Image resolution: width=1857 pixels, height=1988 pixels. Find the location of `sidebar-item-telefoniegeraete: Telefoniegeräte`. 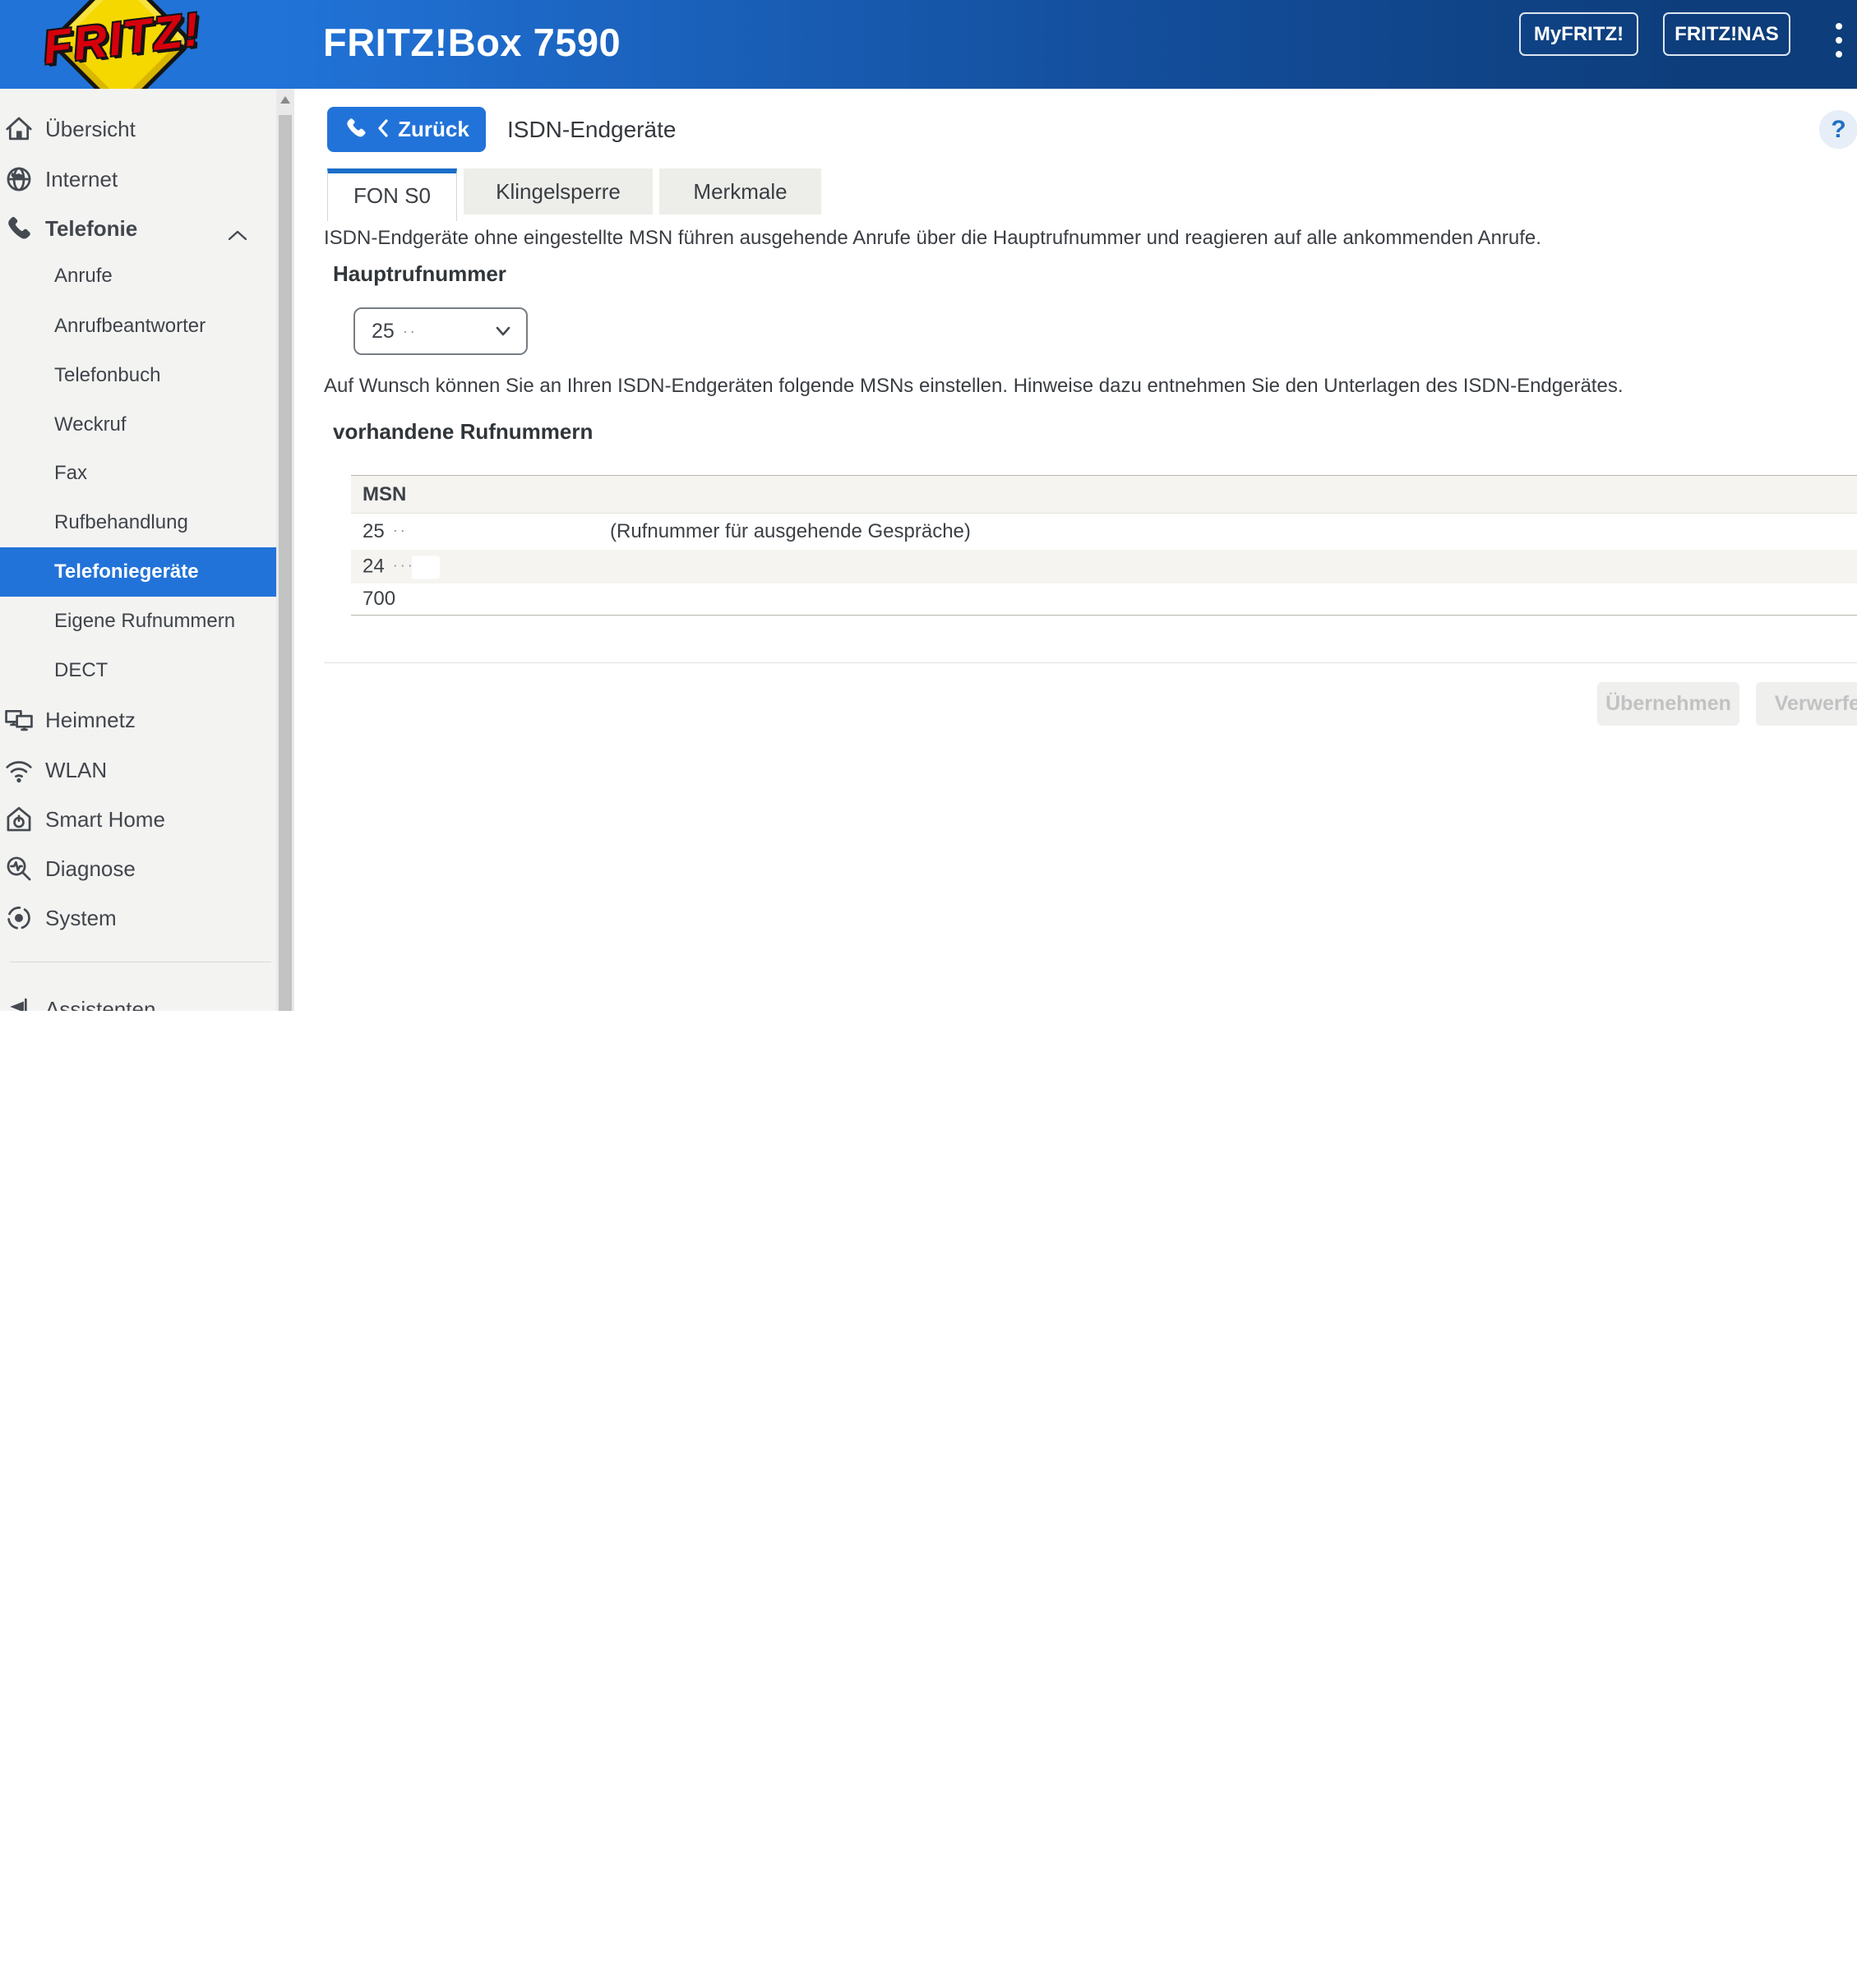

sidebar-item-telefoniegeraete: Telefoniegeräte is located at coordinates (138, 572).